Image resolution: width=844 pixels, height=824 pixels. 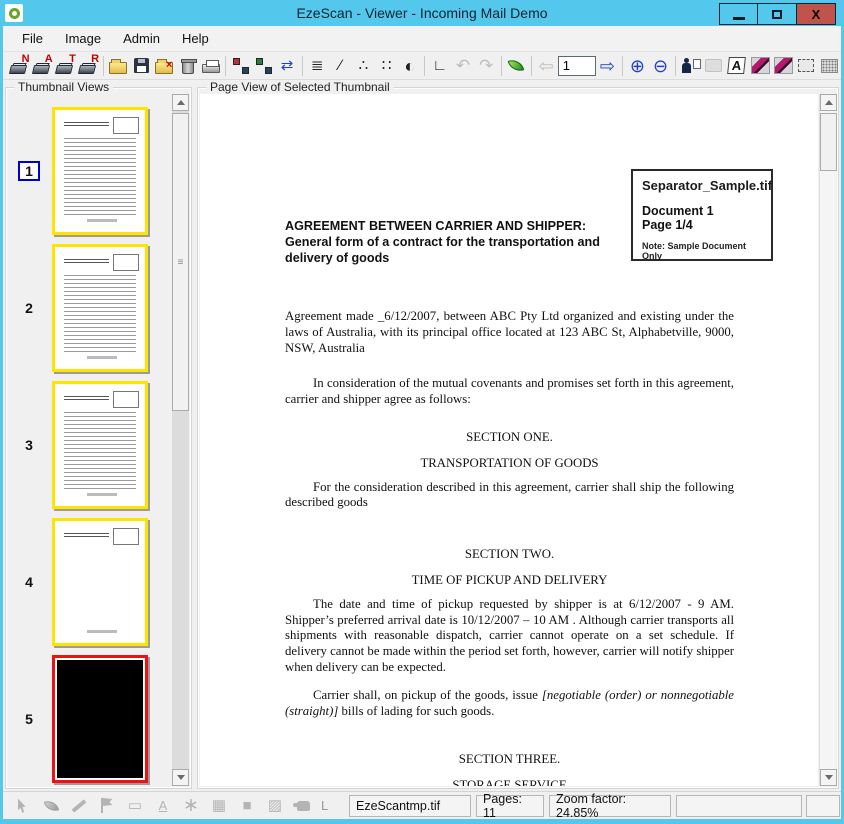 I want to click on move-page-right-button, so click(x=263, y=66).